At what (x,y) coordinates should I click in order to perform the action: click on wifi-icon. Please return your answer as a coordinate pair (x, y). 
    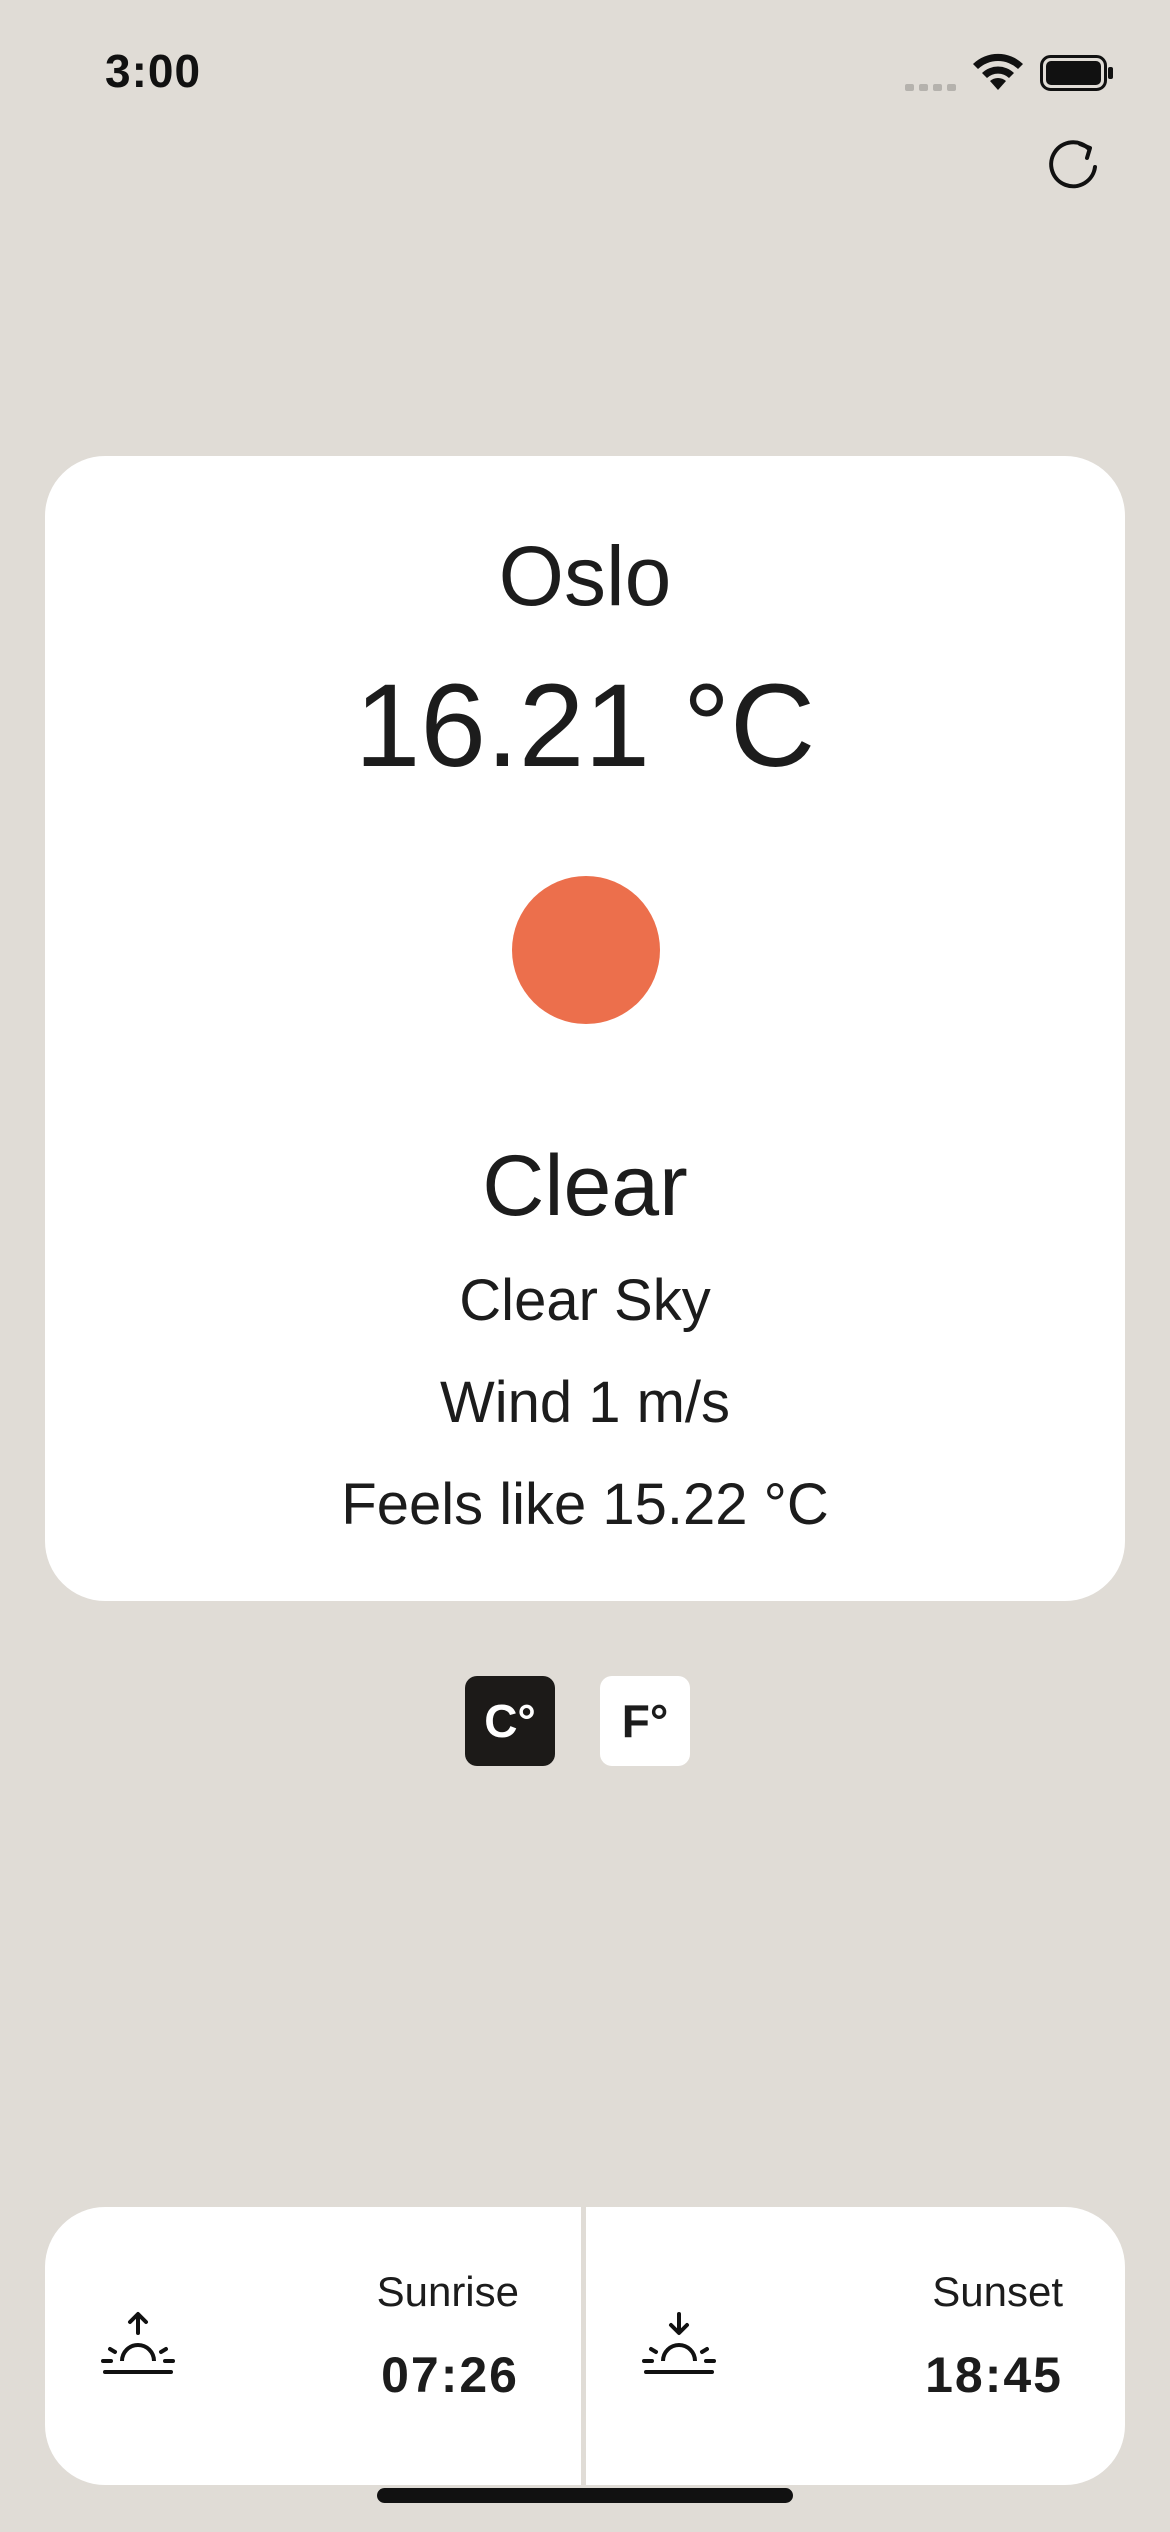
    Looking at the image, I should click on (998, 71).